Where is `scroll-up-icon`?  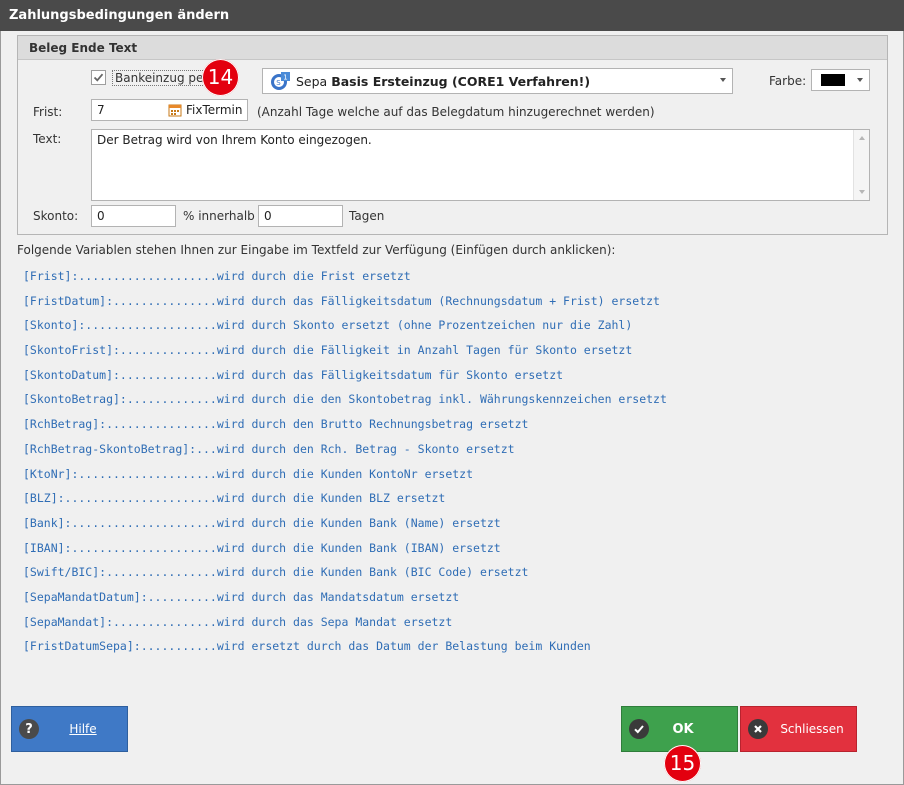 scroll-up-icon is located at coordinates (862, 138).